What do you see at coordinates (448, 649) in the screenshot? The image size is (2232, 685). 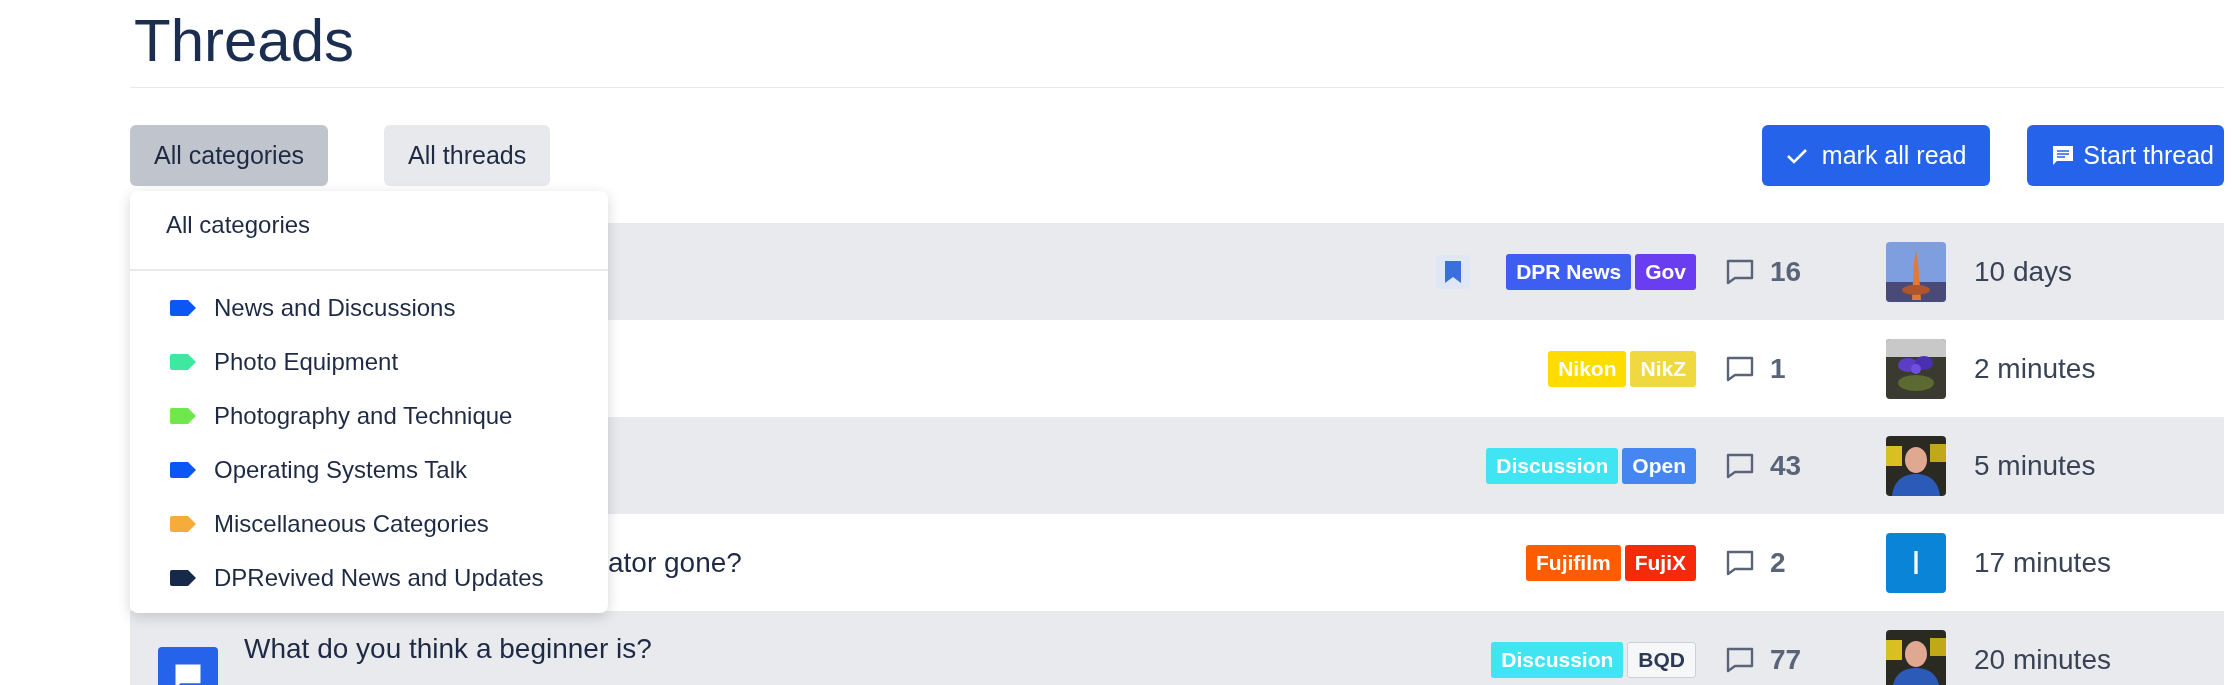 I see `thread-title: What do you think a beginner is?` at bounding box center [448, 649].